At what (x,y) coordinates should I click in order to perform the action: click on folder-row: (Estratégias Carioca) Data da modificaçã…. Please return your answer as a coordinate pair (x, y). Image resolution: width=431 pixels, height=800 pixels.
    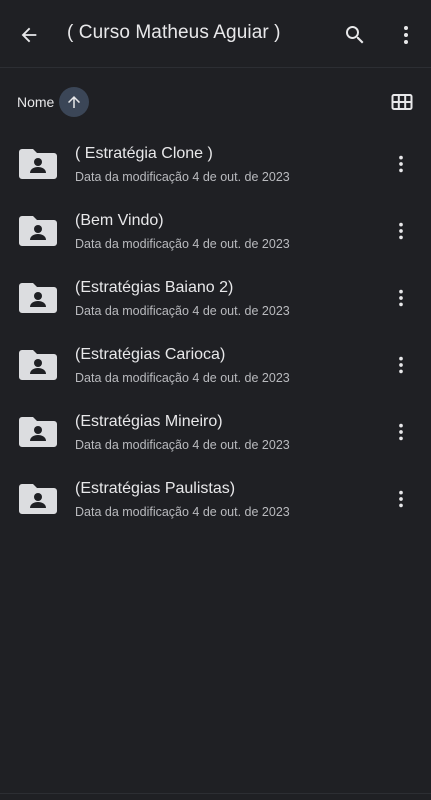
    Looking at the image, I should click on (215, 364).